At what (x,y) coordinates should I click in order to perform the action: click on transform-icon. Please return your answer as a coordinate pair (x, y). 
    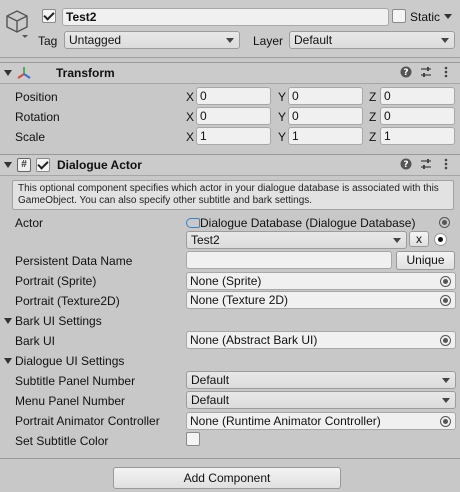
    Looking at the image, I should click on (24, 73).